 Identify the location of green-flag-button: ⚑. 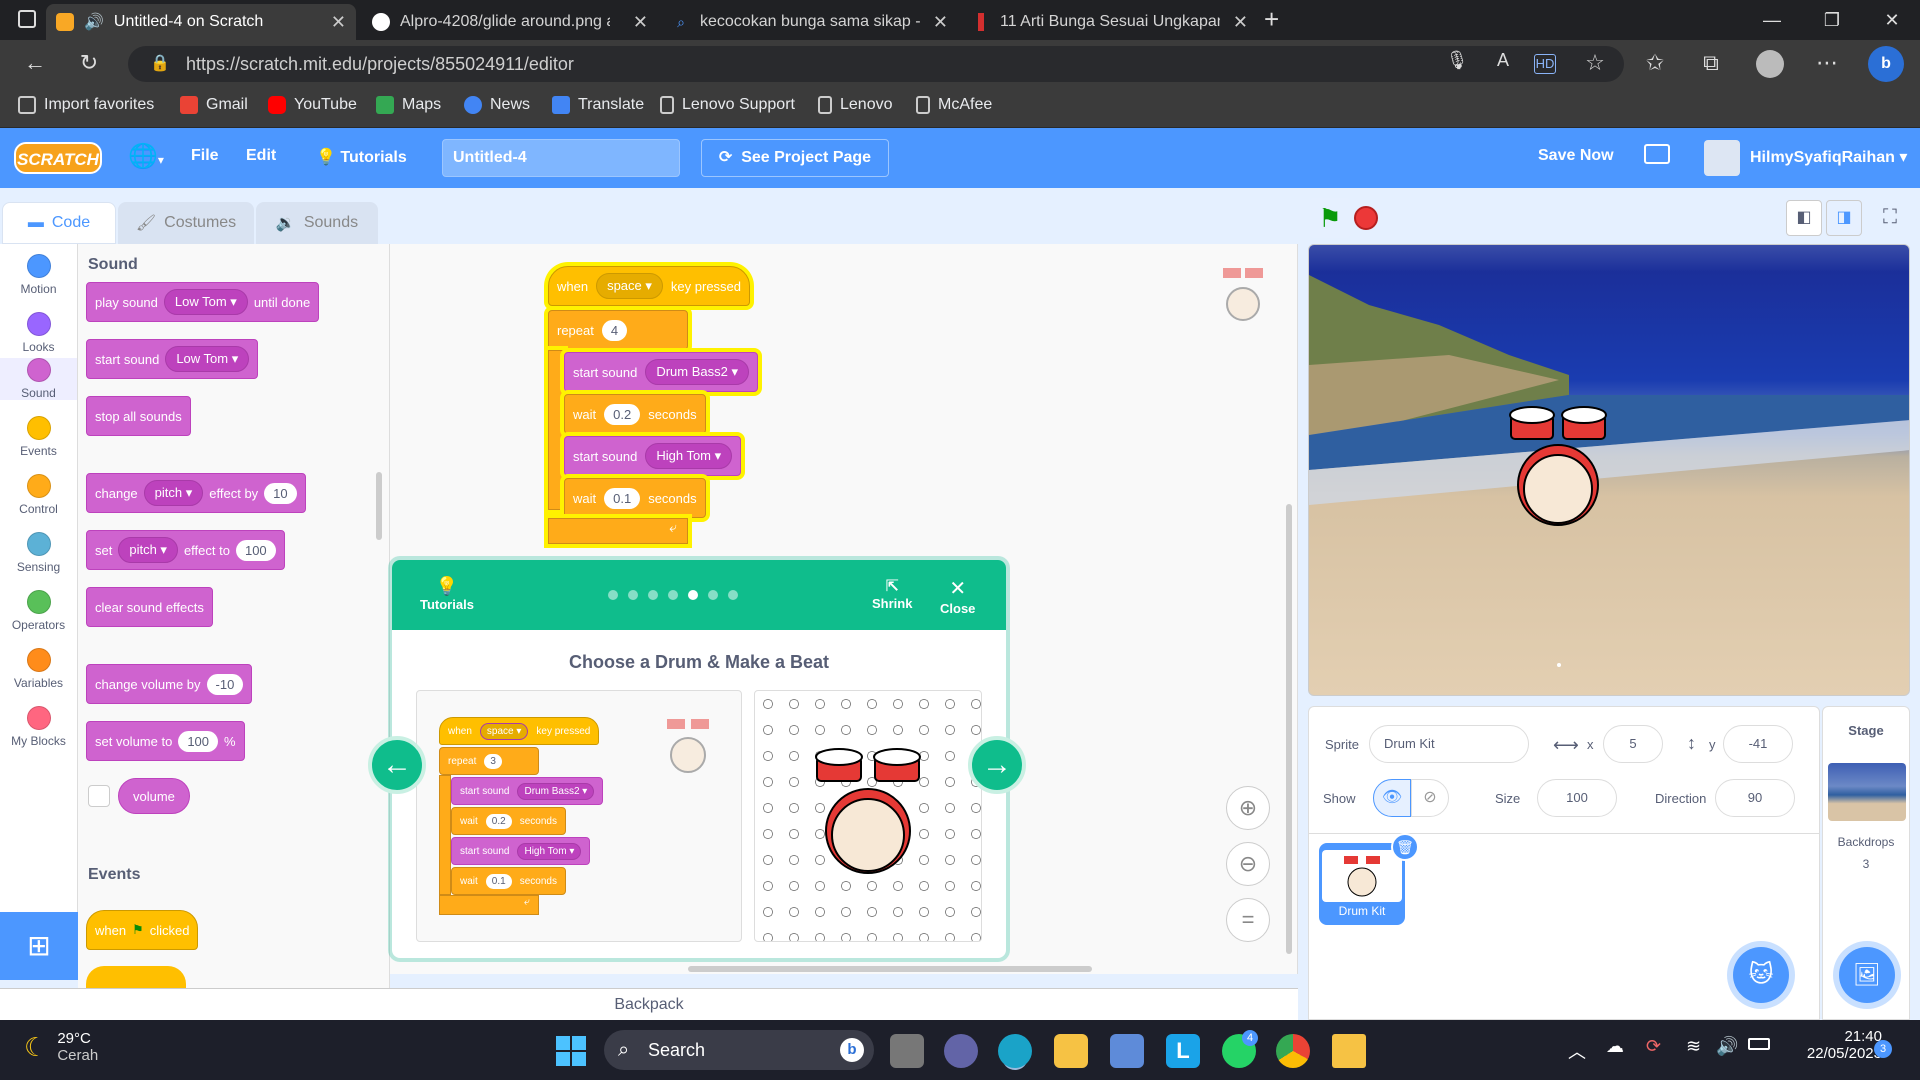
(1330, 218).